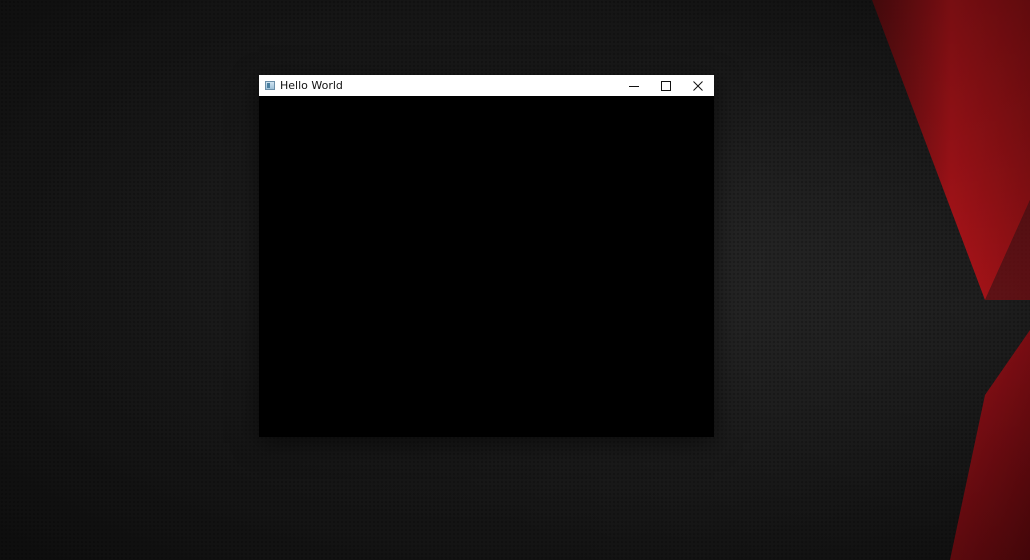 The image size is (1030, 560). I want to click on window-titlebar: Hello World, so click(486, 85).